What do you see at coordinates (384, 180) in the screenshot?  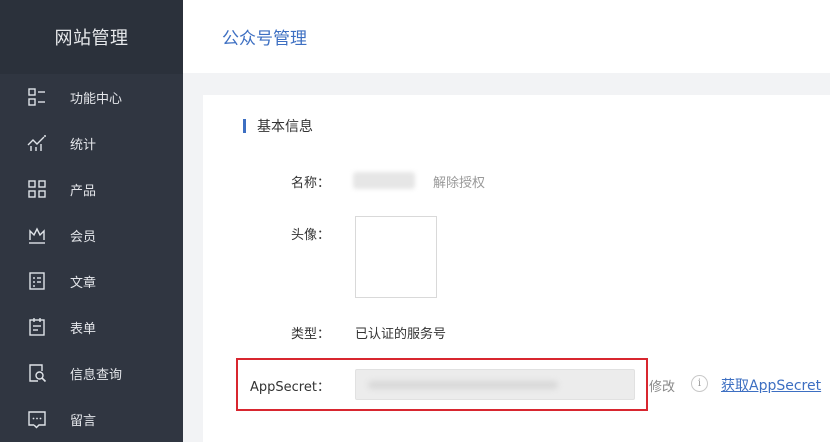 I see `name-value-redacted` at bounding box center [384, 180].